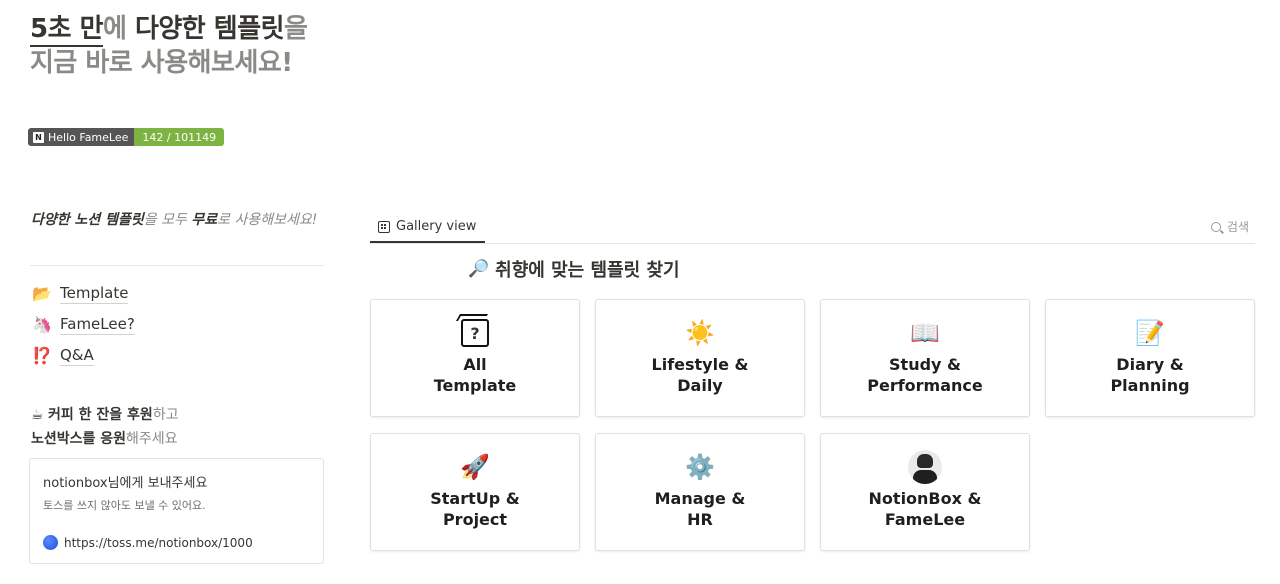 This screenshot has width=1280, height=584. What do you see at coordinates (384, 226) in the screenshot?
I see `gallery-icon` at bounding box center [384, 226].